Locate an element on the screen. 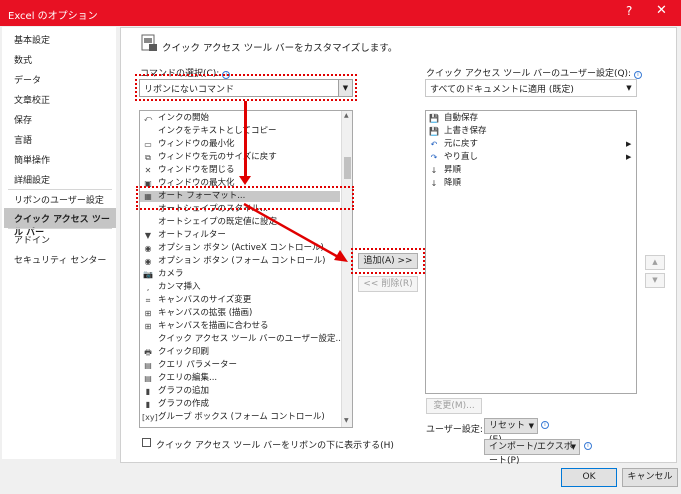 This screenshot has width=681, height=494. list-item: [xy] グループ ボックス (フォーム コントロール) is located at coordinates (240, 417).